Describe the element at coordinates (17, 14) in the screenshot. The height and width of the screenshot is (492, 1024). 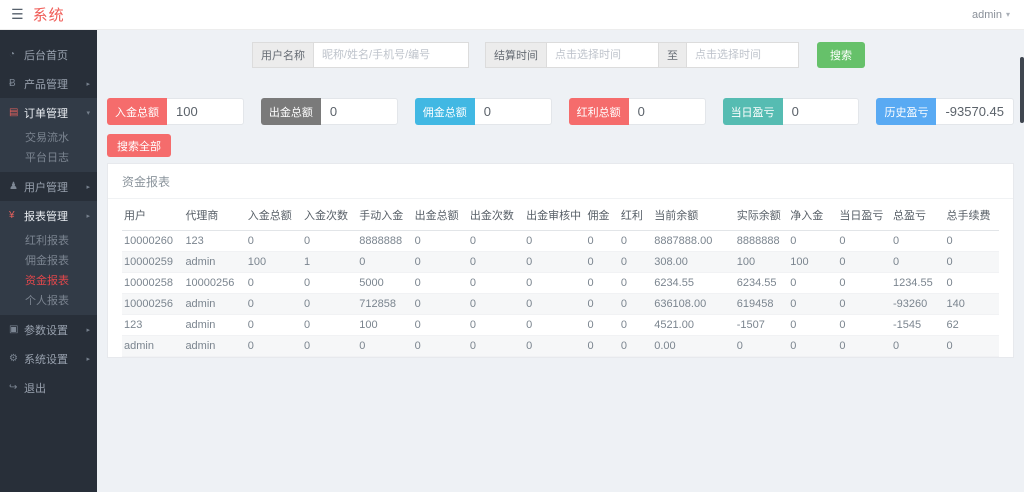
I see `menu-toggle-icon: ☰` at that location.